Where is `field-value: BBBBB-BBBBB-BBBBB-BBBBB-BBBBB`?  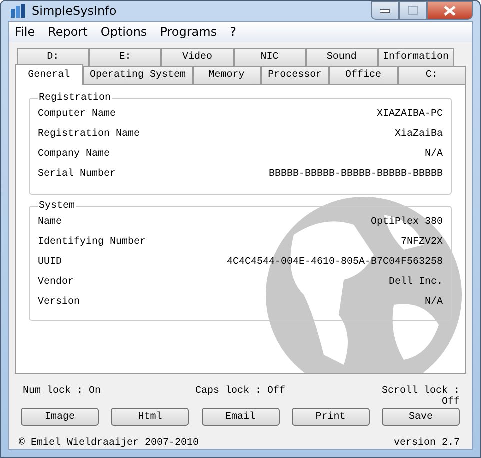 field-value: BBBBB-BBBBB-BBBBB-BBBBB-BBBBB is located at coordinates (355, 174).